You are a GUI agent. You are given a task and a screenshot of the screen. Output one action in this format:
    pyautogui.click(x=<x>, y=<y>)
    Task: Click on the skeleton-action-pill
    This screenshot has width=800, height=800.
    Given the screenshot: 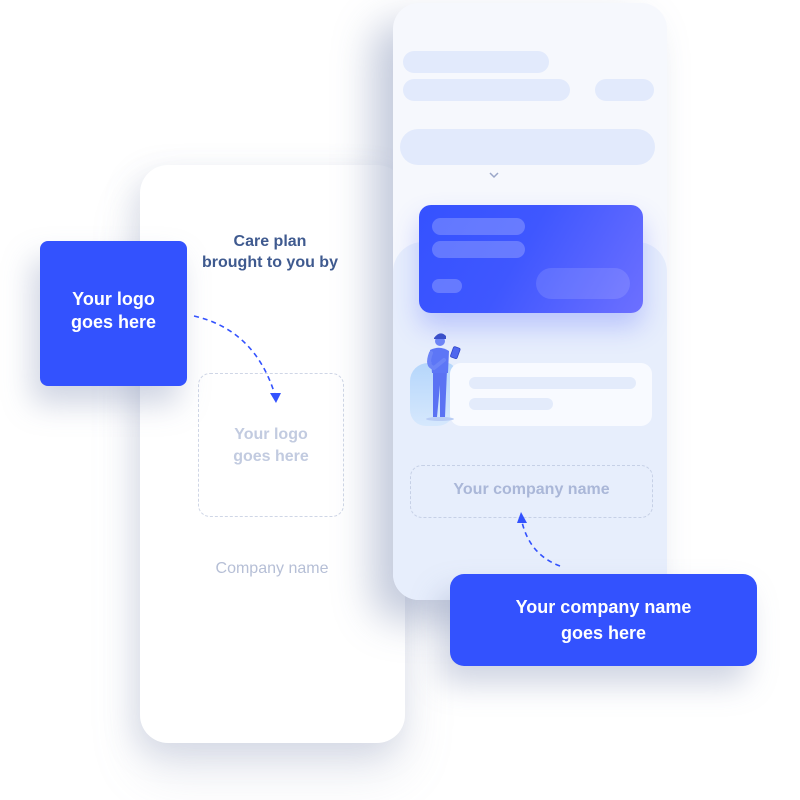 What is the action you would take?
    pyautogui.click(x=624, y=90)
    